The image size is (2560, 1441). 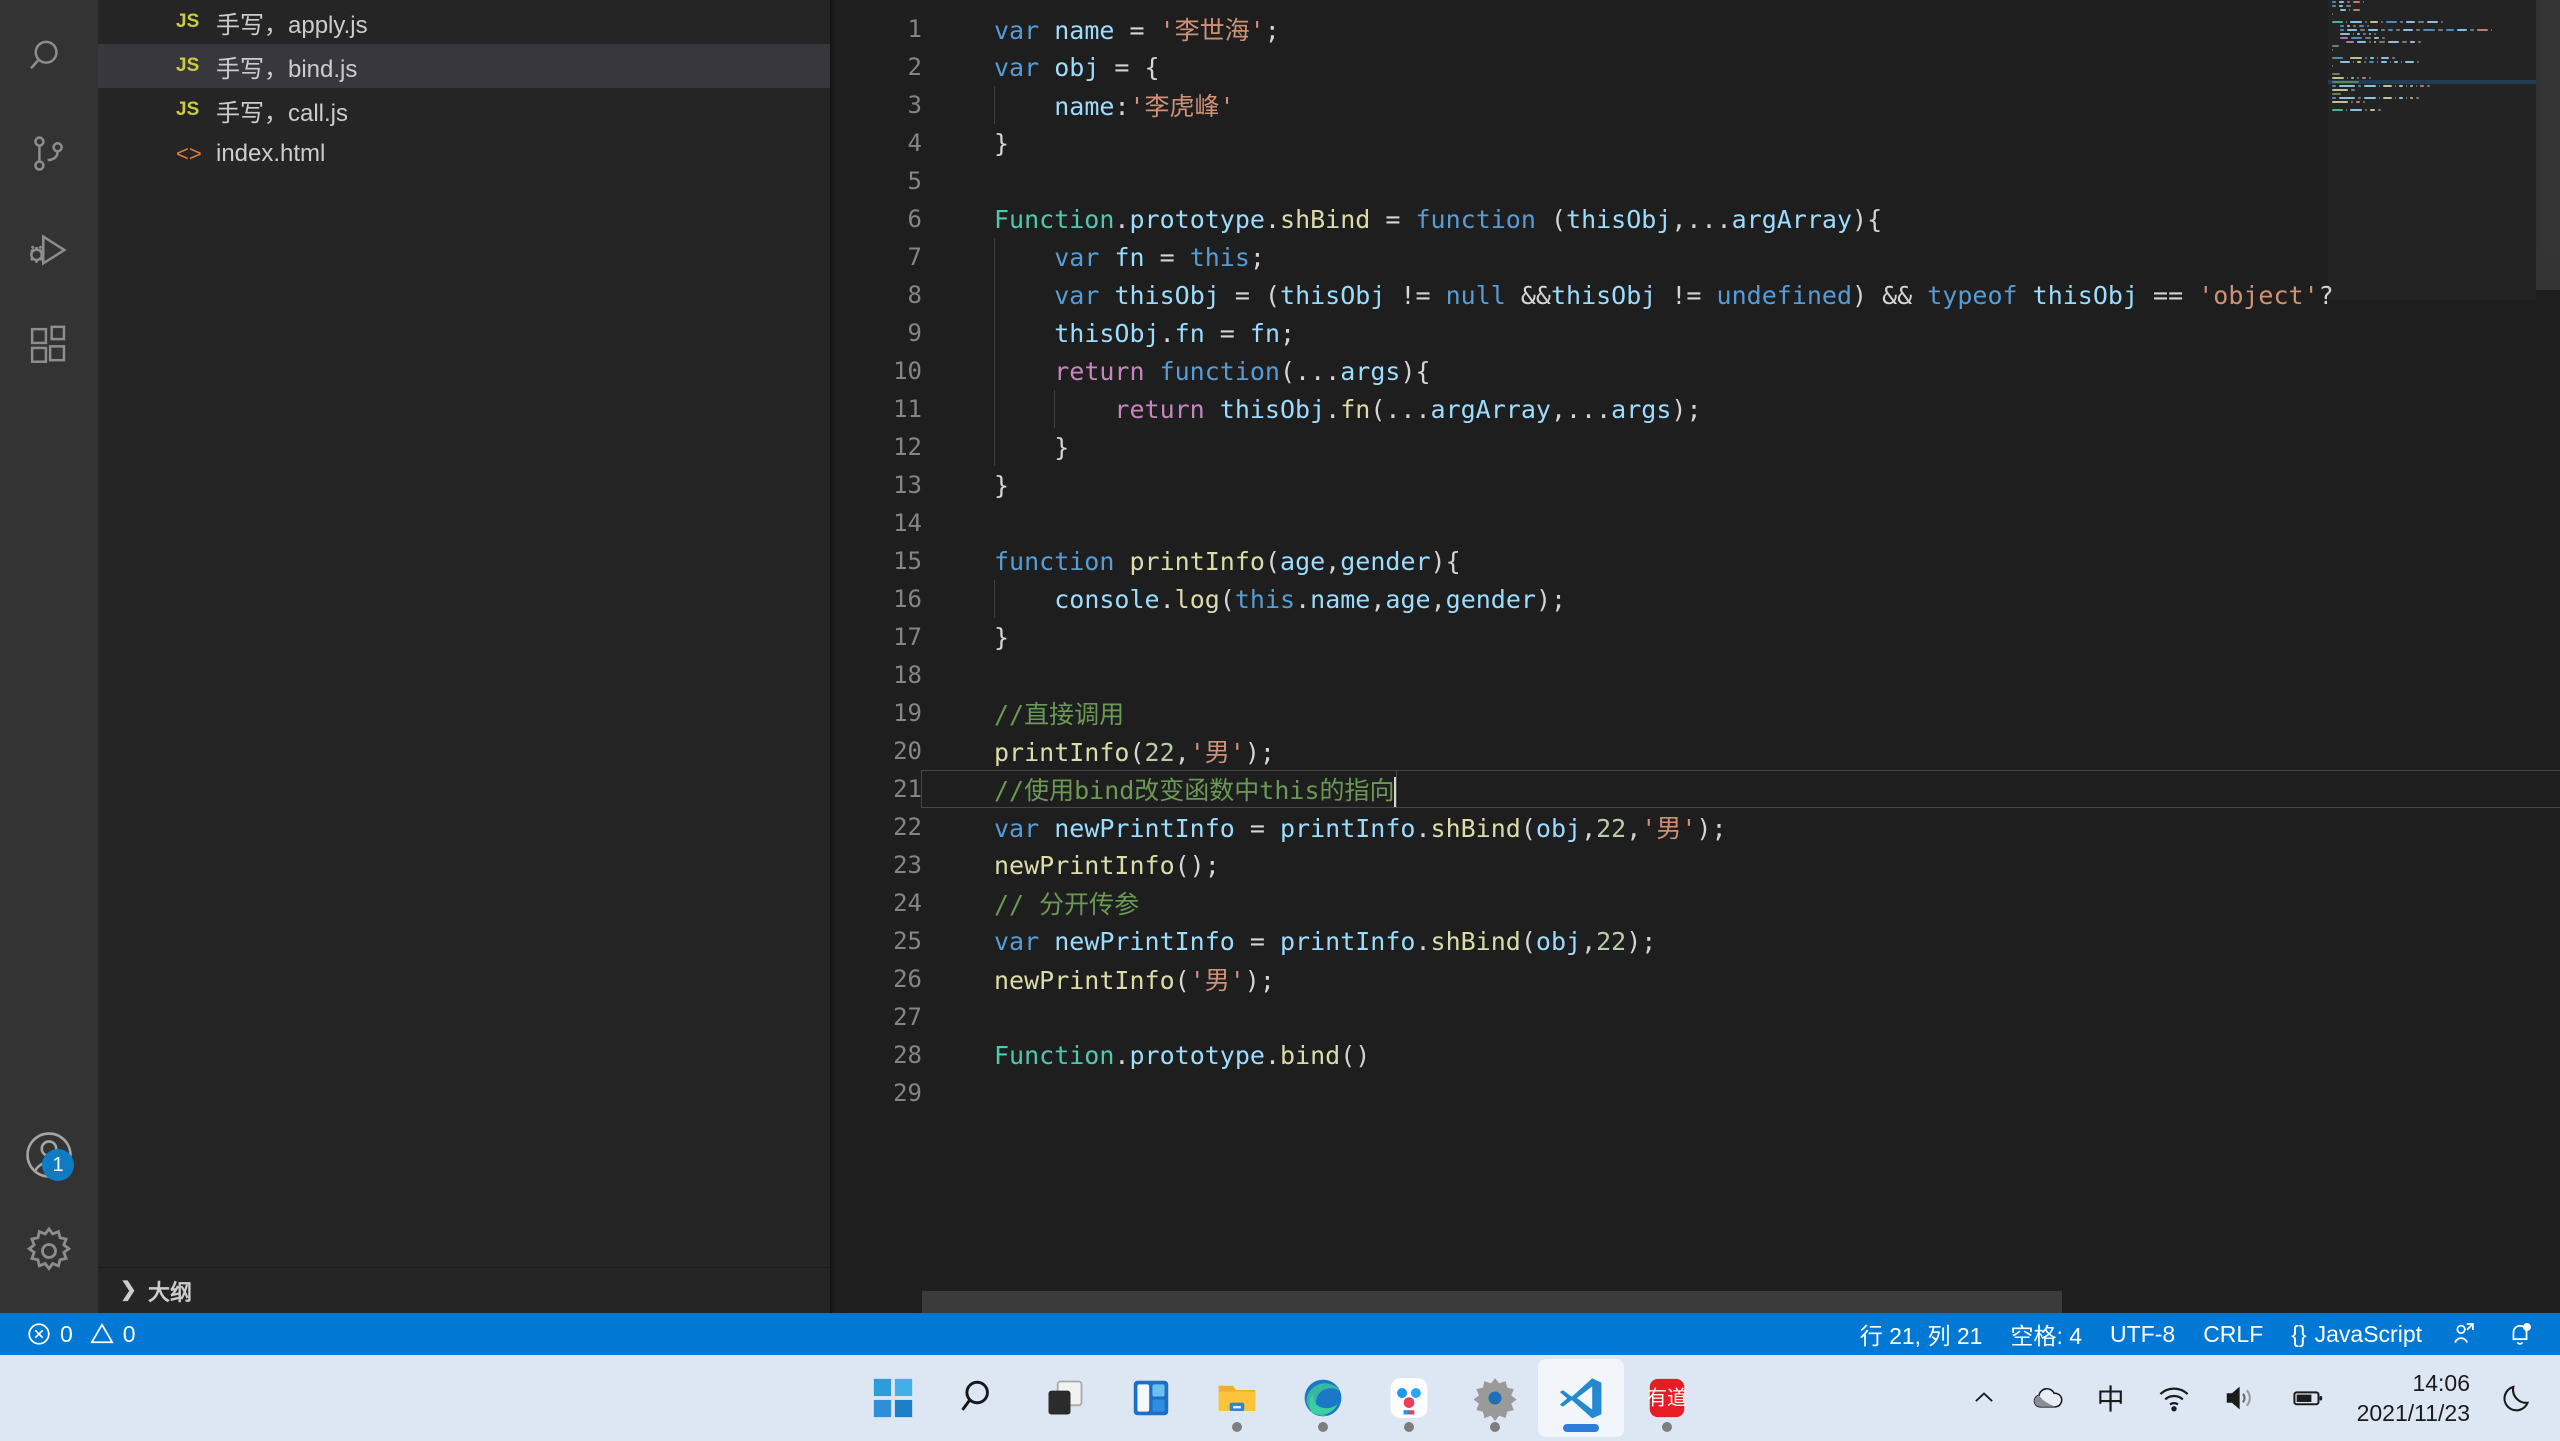 I want to click on code-line: 29, so click(x=1695, y=1093).